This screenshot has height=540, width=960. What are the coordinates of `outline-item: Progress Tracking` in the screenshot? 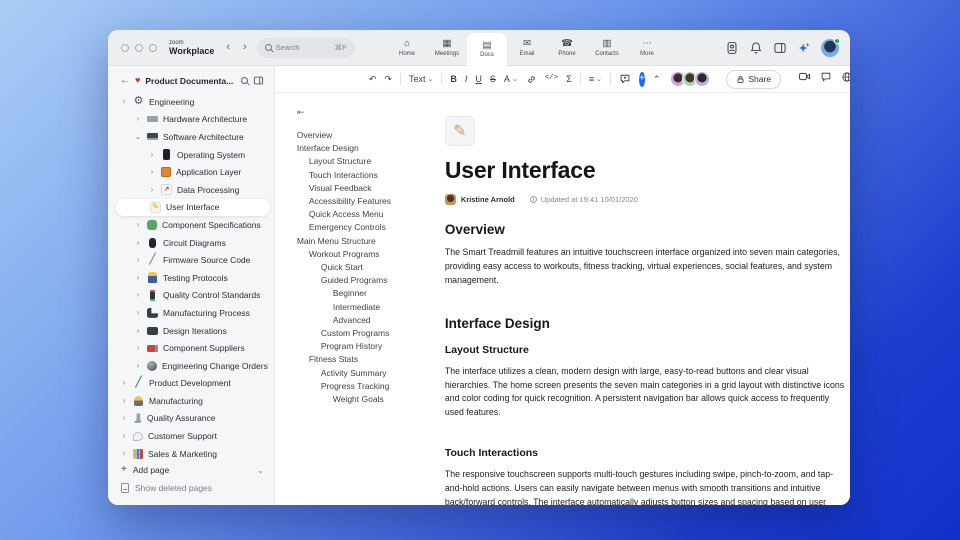 It's located at (371, 386).